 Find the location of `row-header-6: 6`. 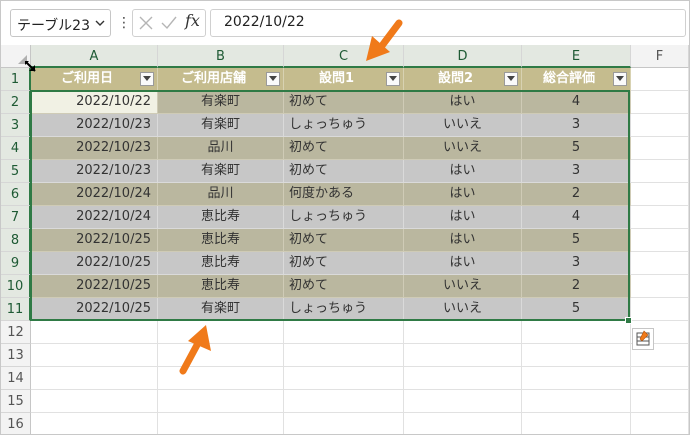

row-header-6: 6 is located at coordinates (16, 194).